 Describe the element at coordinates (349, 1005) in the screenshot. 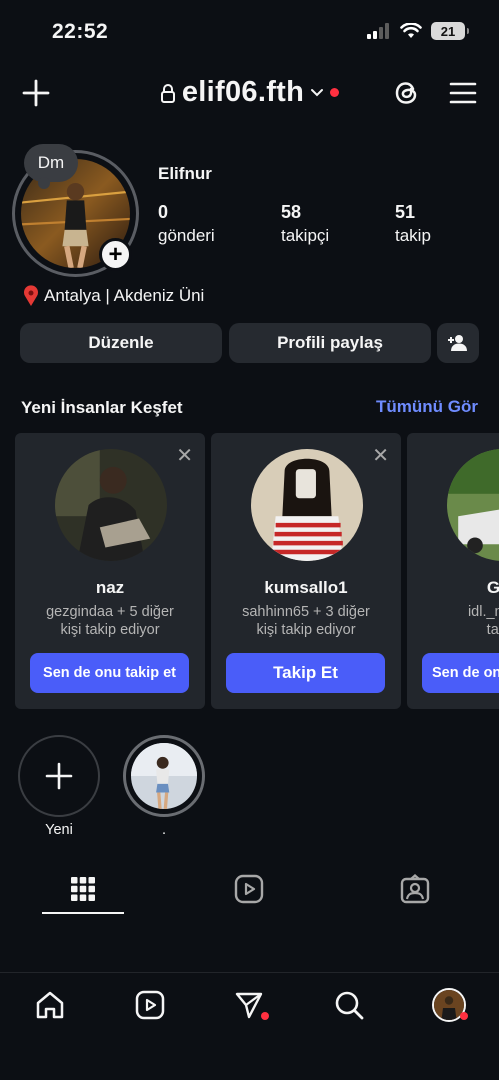

I see `search-icon` at that location.